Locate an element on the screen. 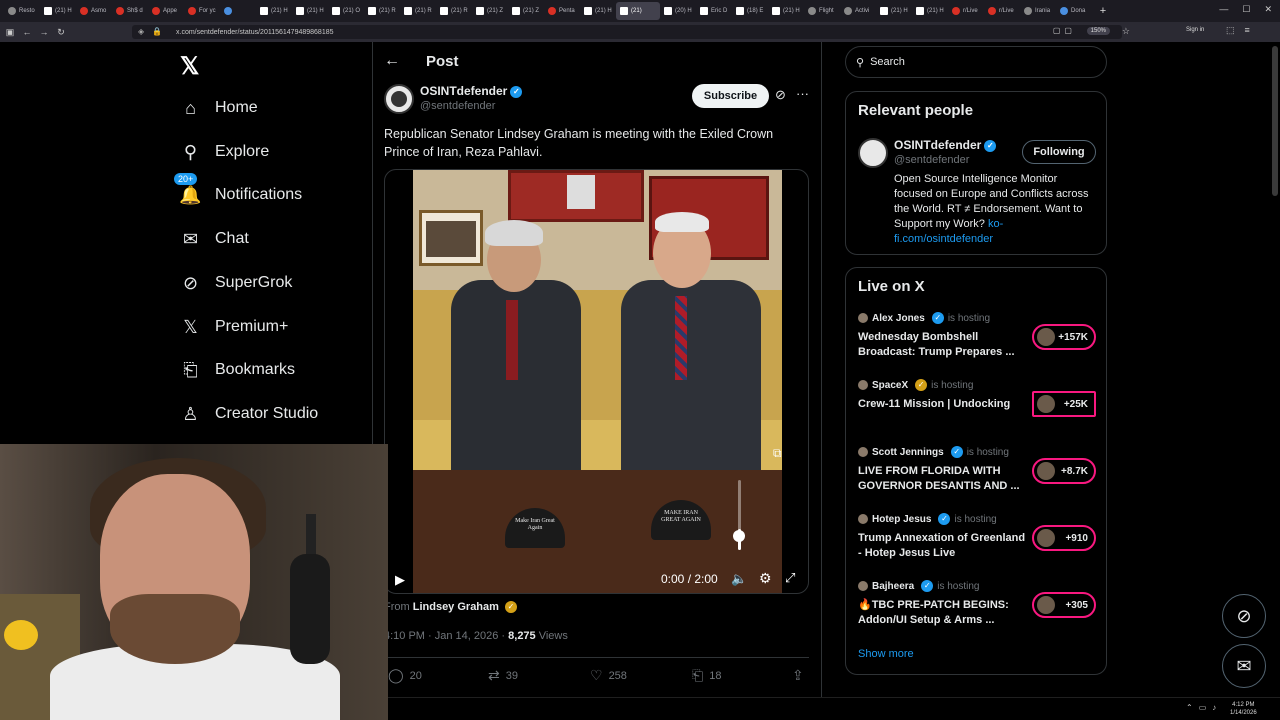 The height and width of the screenshot is (720, 1280). play-icon: ▶ is located at coordinates (400, 580).